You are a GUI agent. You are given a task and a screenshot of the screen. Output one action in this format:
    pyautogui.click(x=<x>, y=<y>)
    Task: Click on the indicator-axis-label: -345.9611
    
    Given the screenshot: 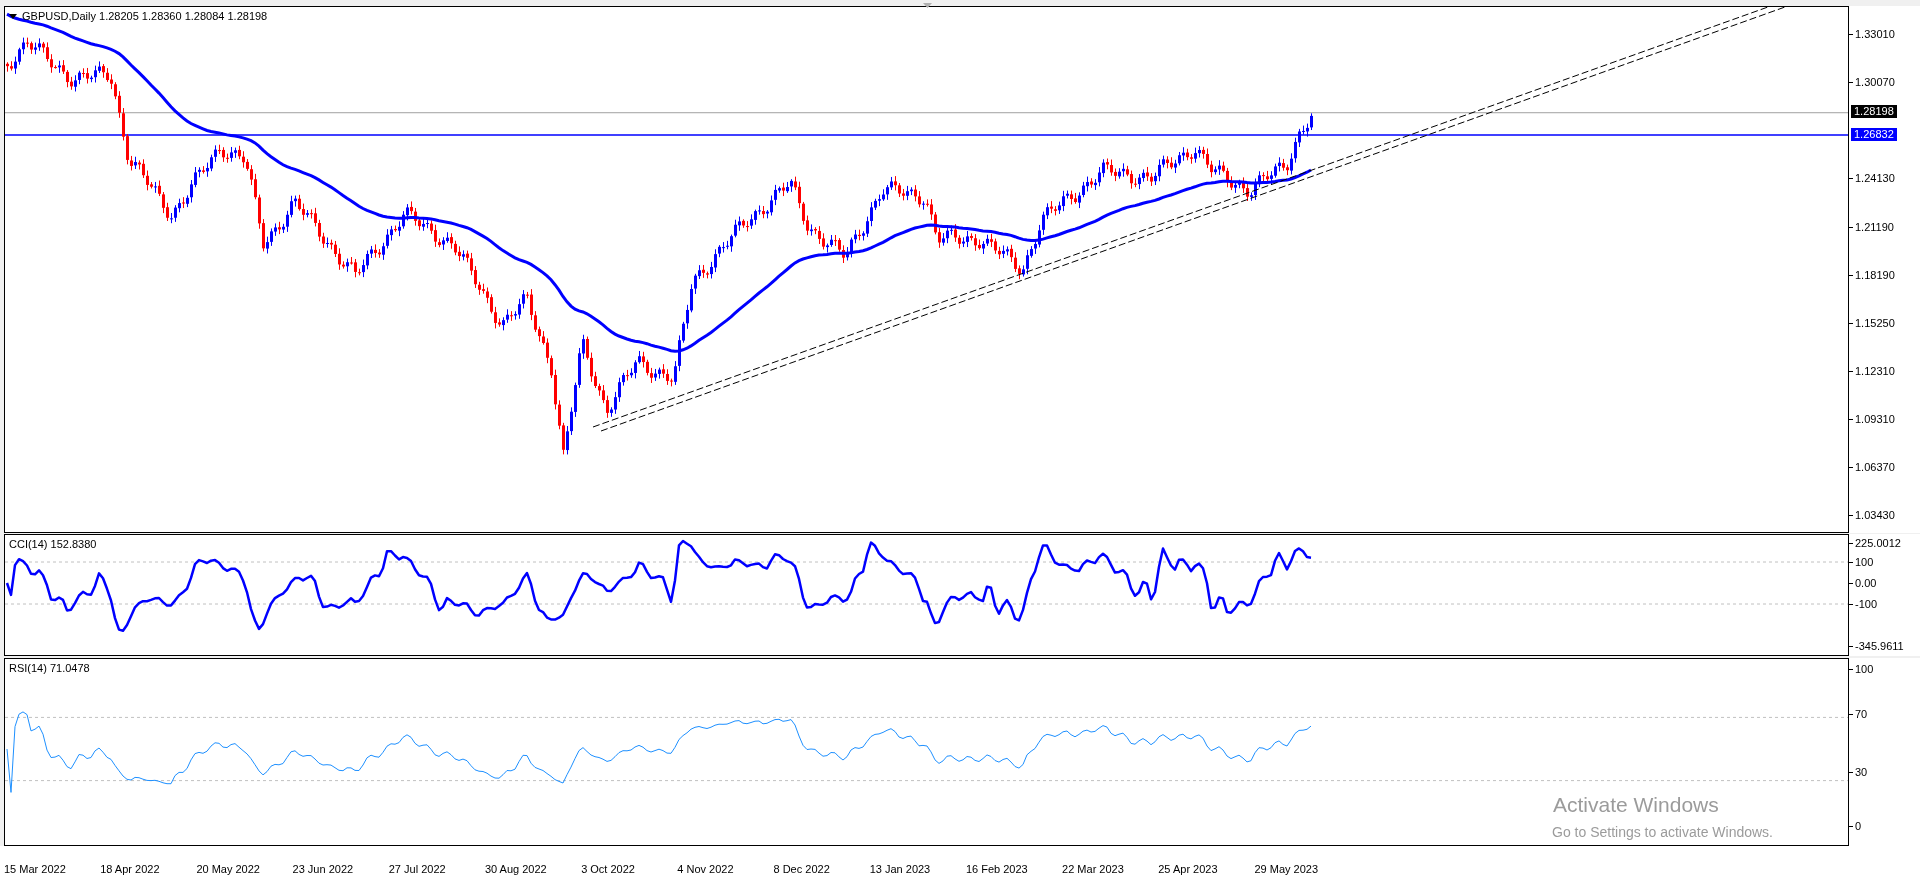 What is the action you would take?
    pyautogui.click(x=1879, y=646)
    